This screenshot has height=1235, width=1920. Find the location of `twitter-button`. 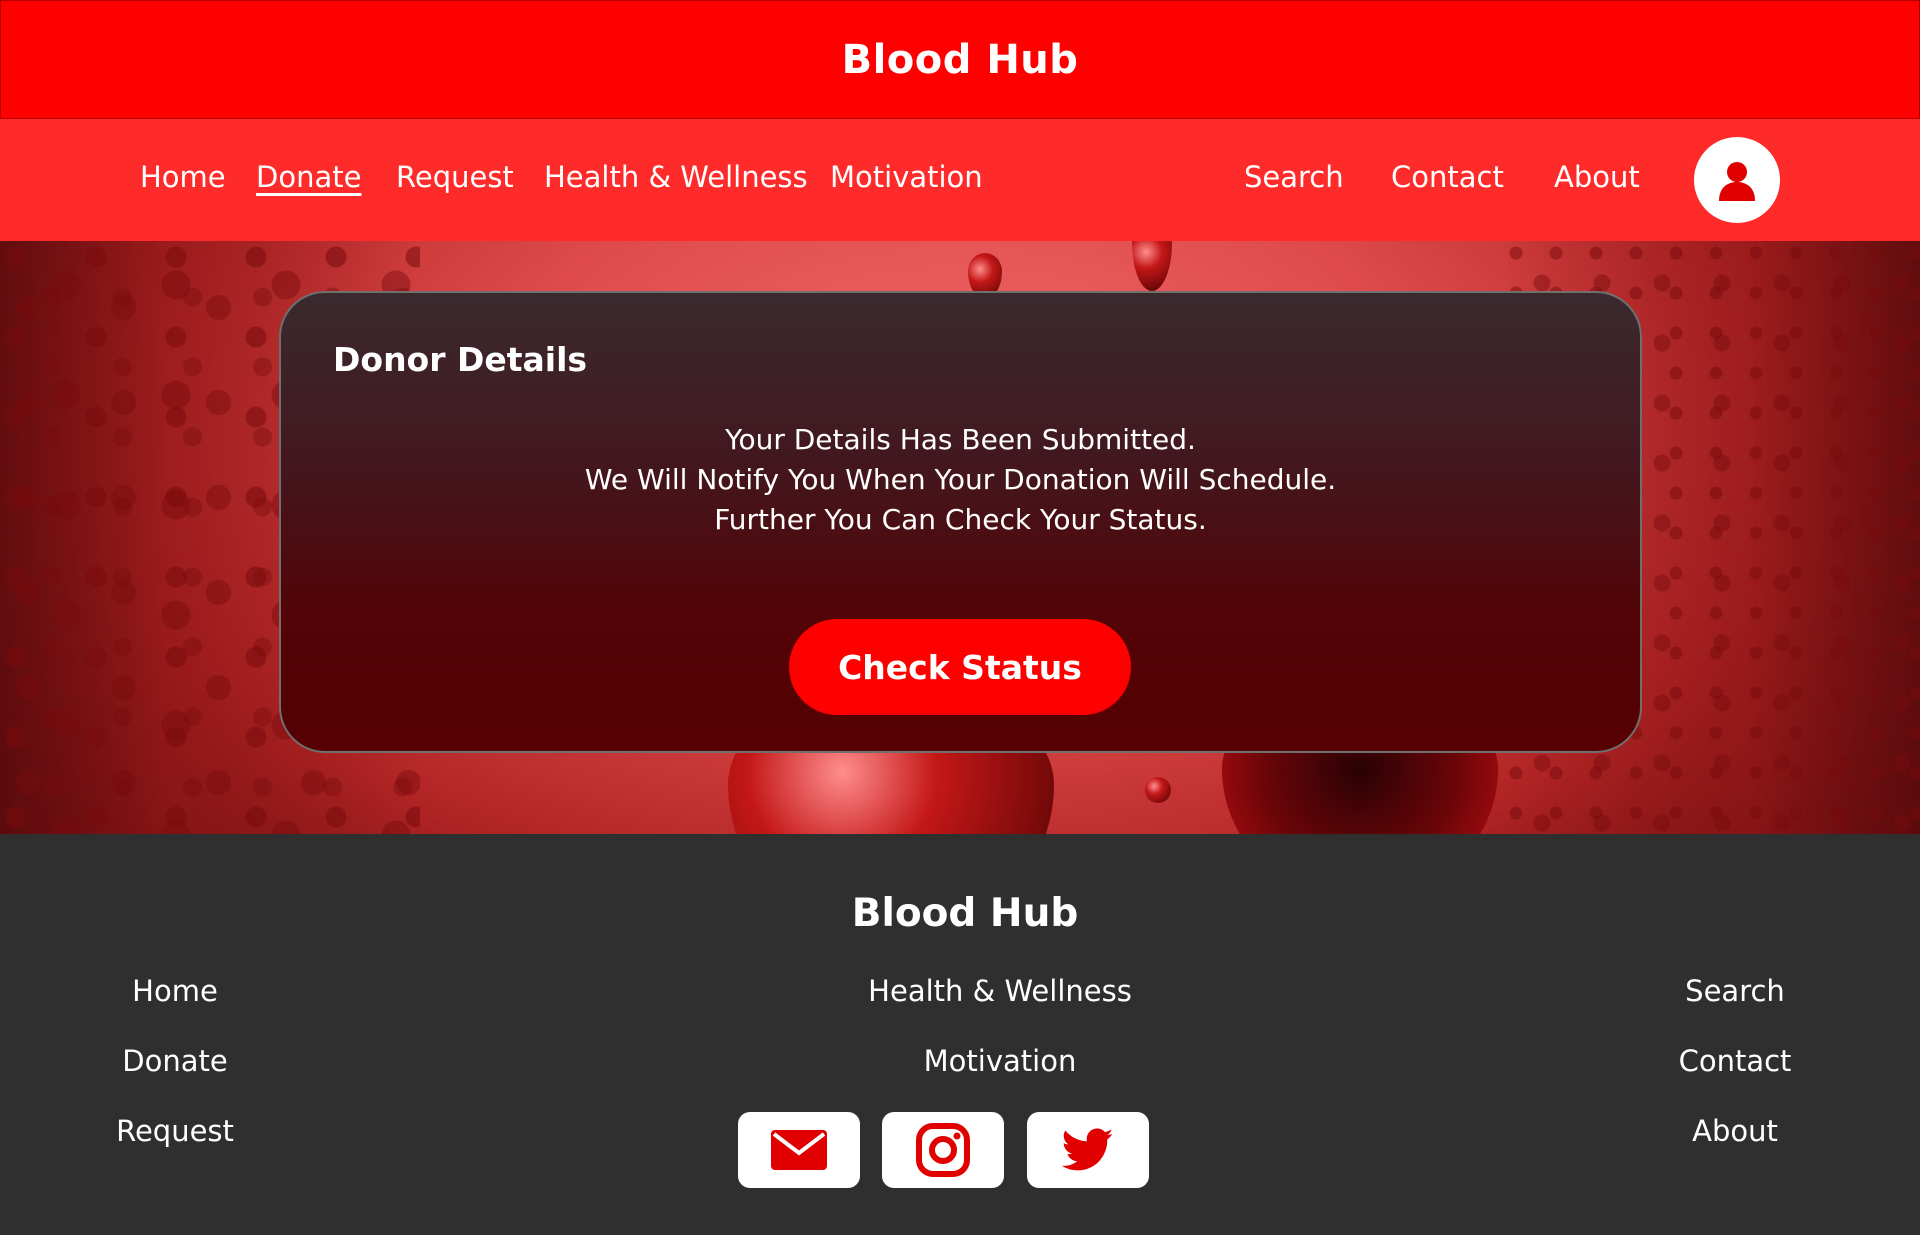

twitter-button is located at coordinates (1088, 1150).